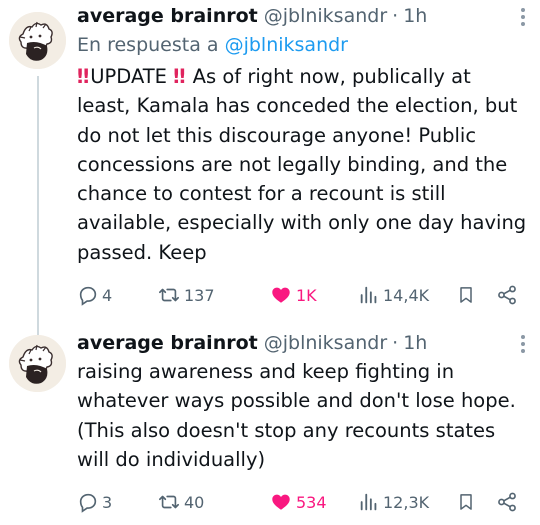 This screenshot has width=540, height=525. What do you see at coordinates (406, 502) in the screenshot?
I see `view-count: 12,3K` at bounding box center [406, 502].